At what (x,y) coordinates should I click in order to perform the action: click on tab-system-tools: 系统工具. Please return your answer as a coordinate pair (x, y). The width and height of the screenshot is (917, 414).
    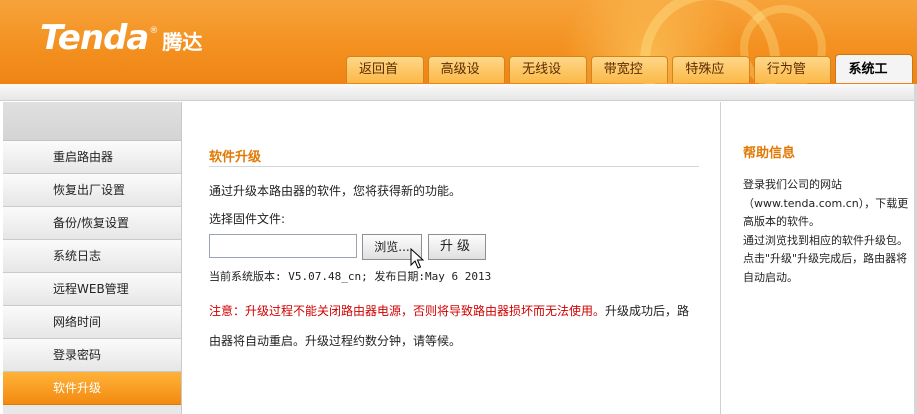
    Looking at the image, I should click on (874, 68).